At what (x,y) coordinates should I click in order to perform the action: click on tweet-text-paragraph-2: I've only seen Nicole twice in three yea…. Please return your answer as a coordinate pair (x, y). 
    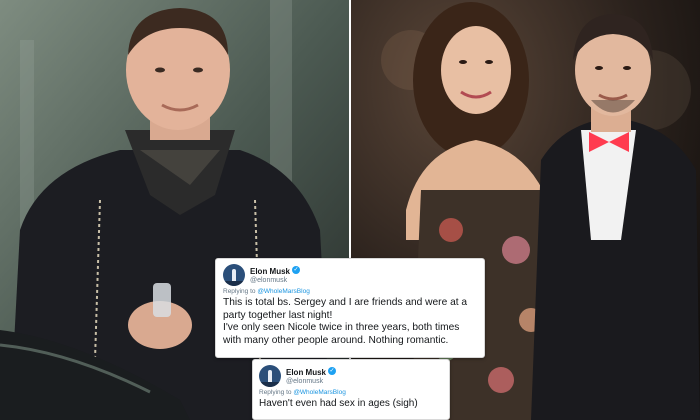
    Looking at the image, I should click on (341, 334).